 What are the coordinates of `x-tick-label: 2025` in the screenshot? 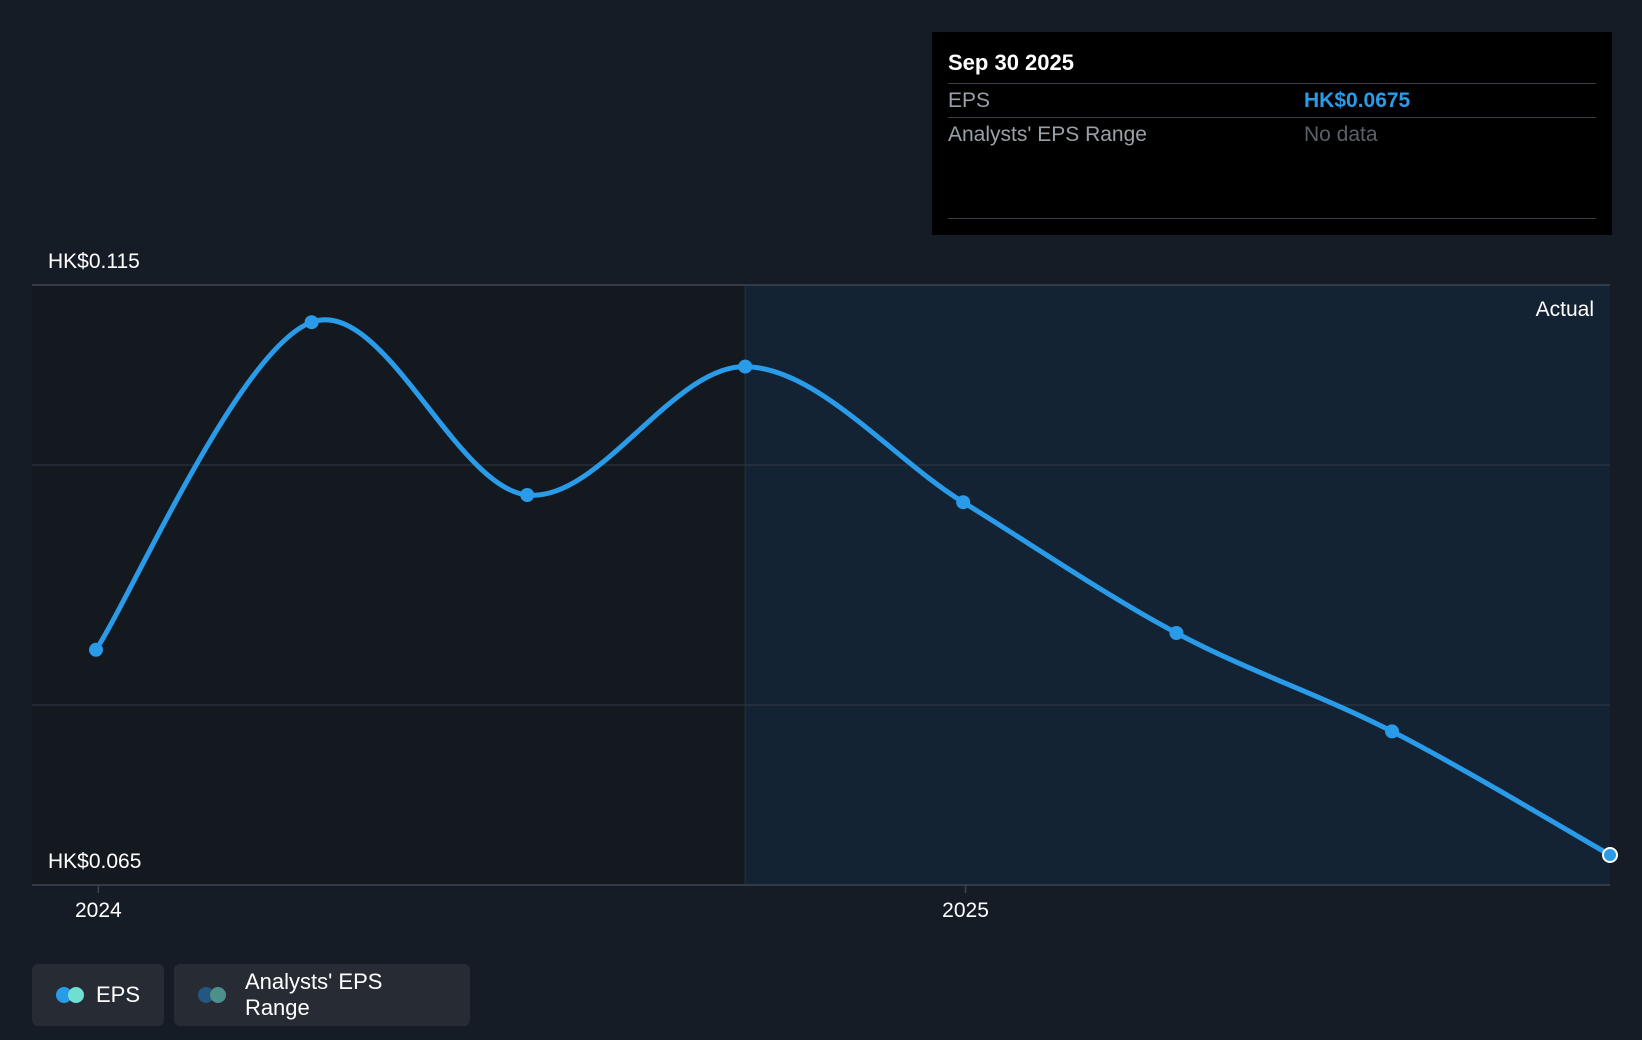 It's located at (965, 910).